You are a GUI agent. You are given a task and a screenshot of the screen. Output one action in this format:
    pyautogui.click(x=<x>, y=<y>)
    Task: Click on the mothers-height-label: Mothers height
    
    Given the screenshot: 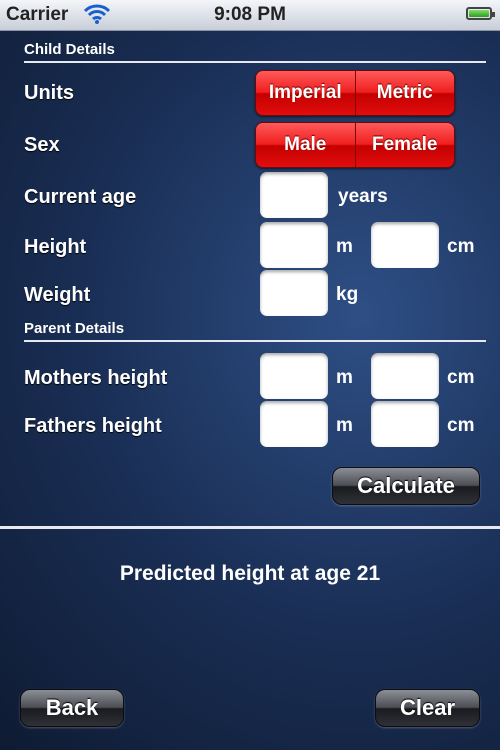 What is the action you would take?
    pyautogui.click(x=96, y=378)
    